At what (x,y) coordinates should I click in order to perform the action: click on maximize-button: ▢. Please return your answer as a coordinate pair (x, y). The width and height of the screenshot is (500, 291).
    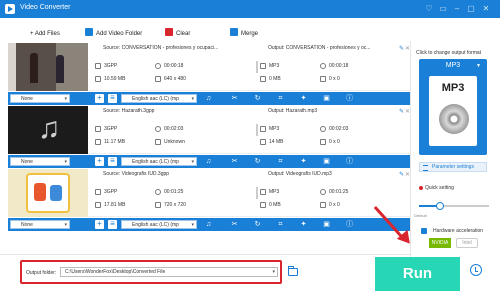
    Looking at the image, I should click on (471, 9).